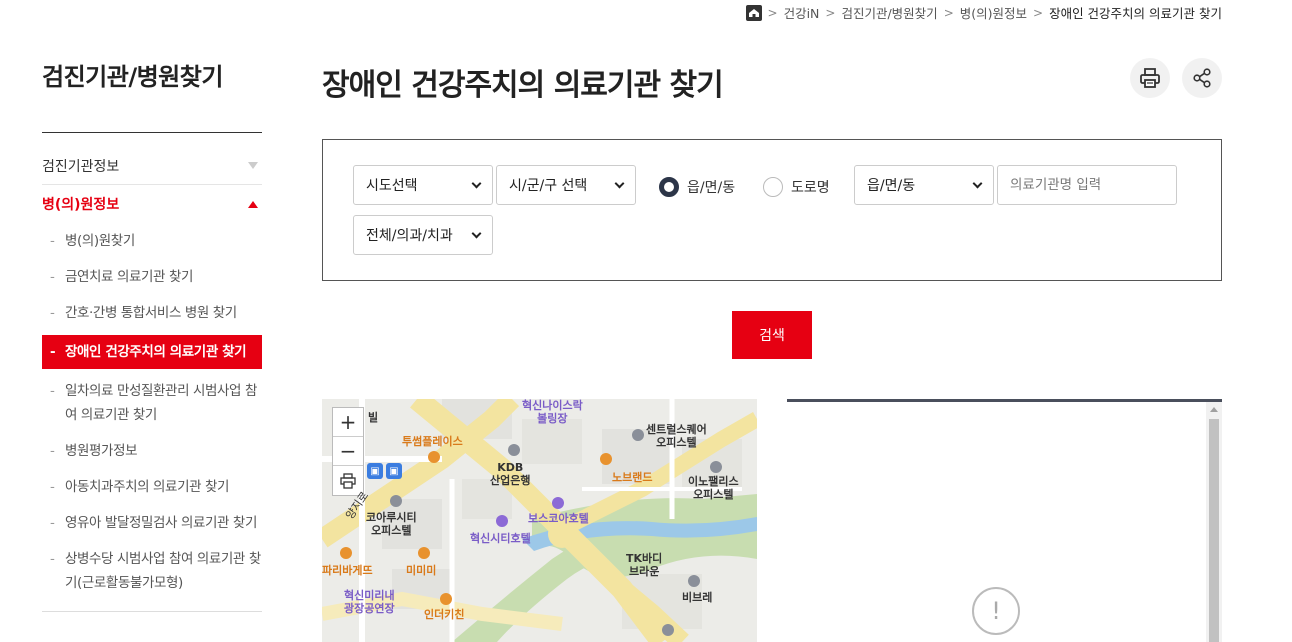 This screenshot has width=1292, height=642. Describe the element at coordinates (889, 12) in the screenshot. I see `breadcrumb-item: 검진기관/병원찾기` at that location.